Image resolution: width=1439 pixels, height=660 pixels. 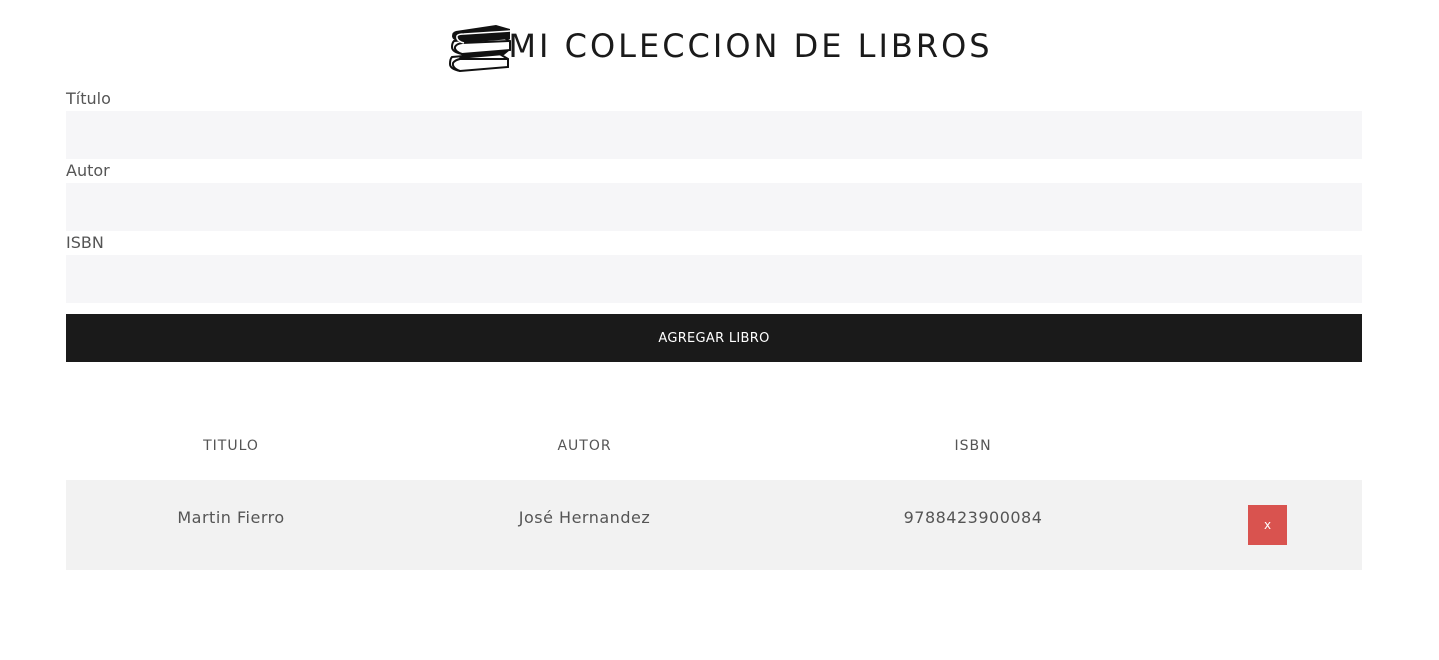 I want to click on add-book-button: AGREGAR LIBRO, so click(x=714, y=338).